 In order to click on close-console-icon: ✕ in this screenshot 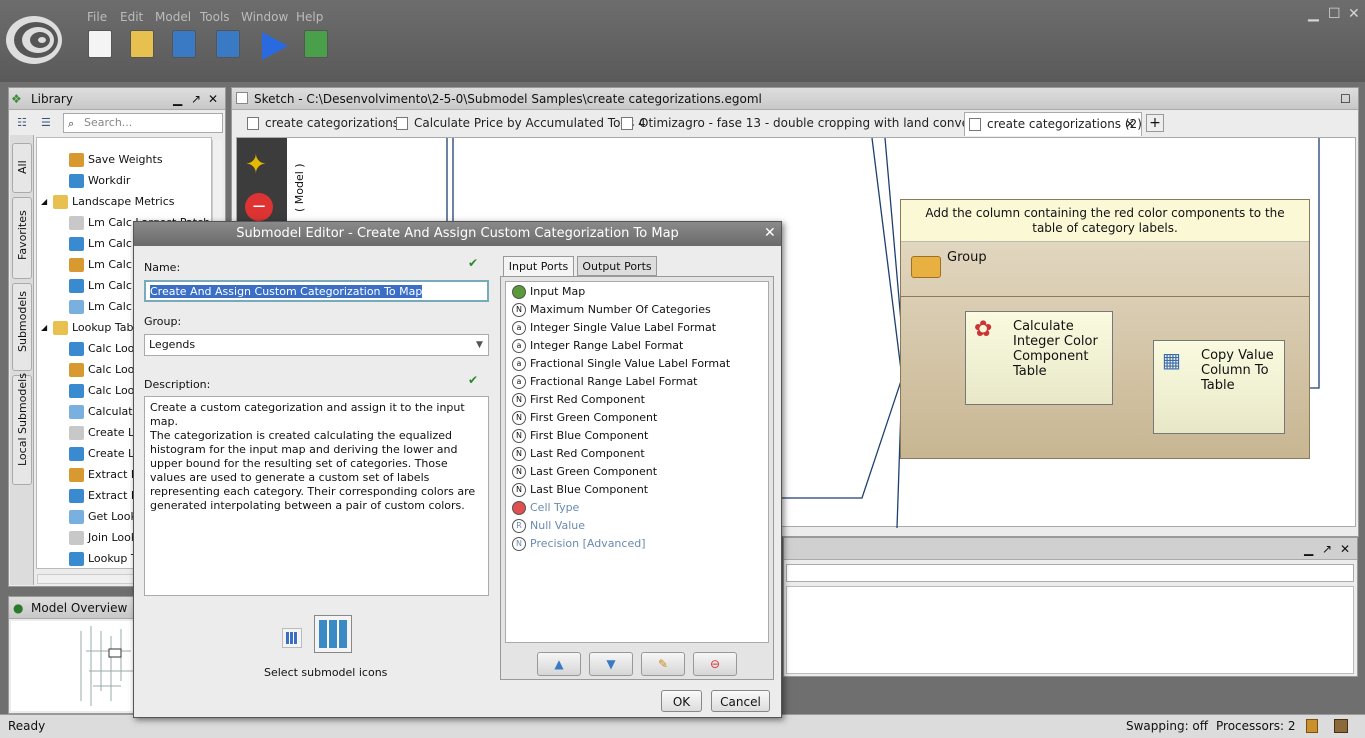, I will do `click(1345, 549)`.